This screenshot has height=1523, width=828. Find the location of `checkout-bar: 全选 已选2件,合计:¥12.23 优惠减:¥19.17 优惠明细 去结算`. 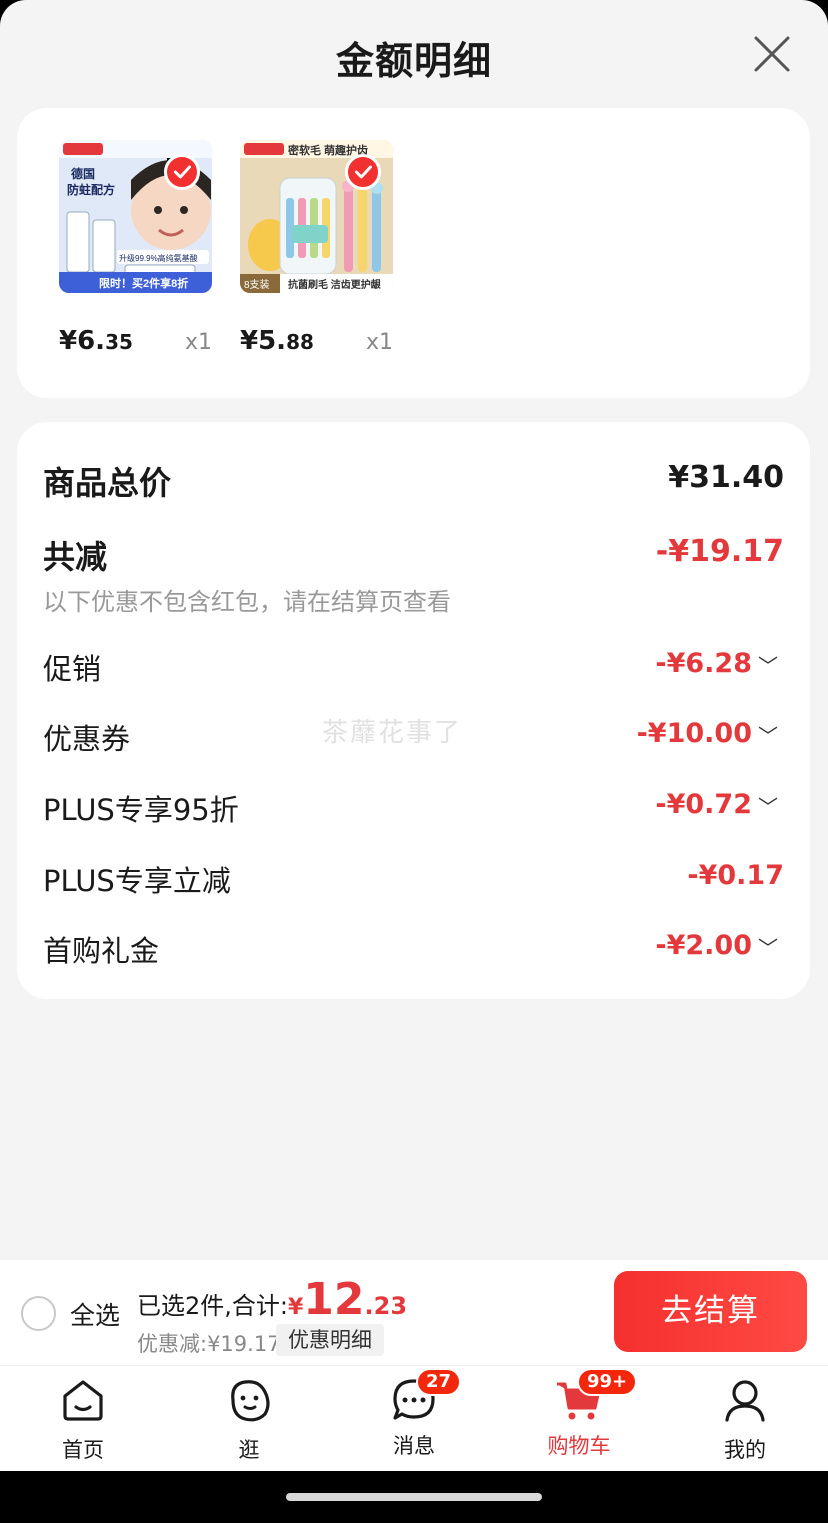

checkout-bar: 全选 已选2件,合计:¥12.23 优惠减:¥19.17 优惠明细 去结算 is located at coordinates (414, 1312).